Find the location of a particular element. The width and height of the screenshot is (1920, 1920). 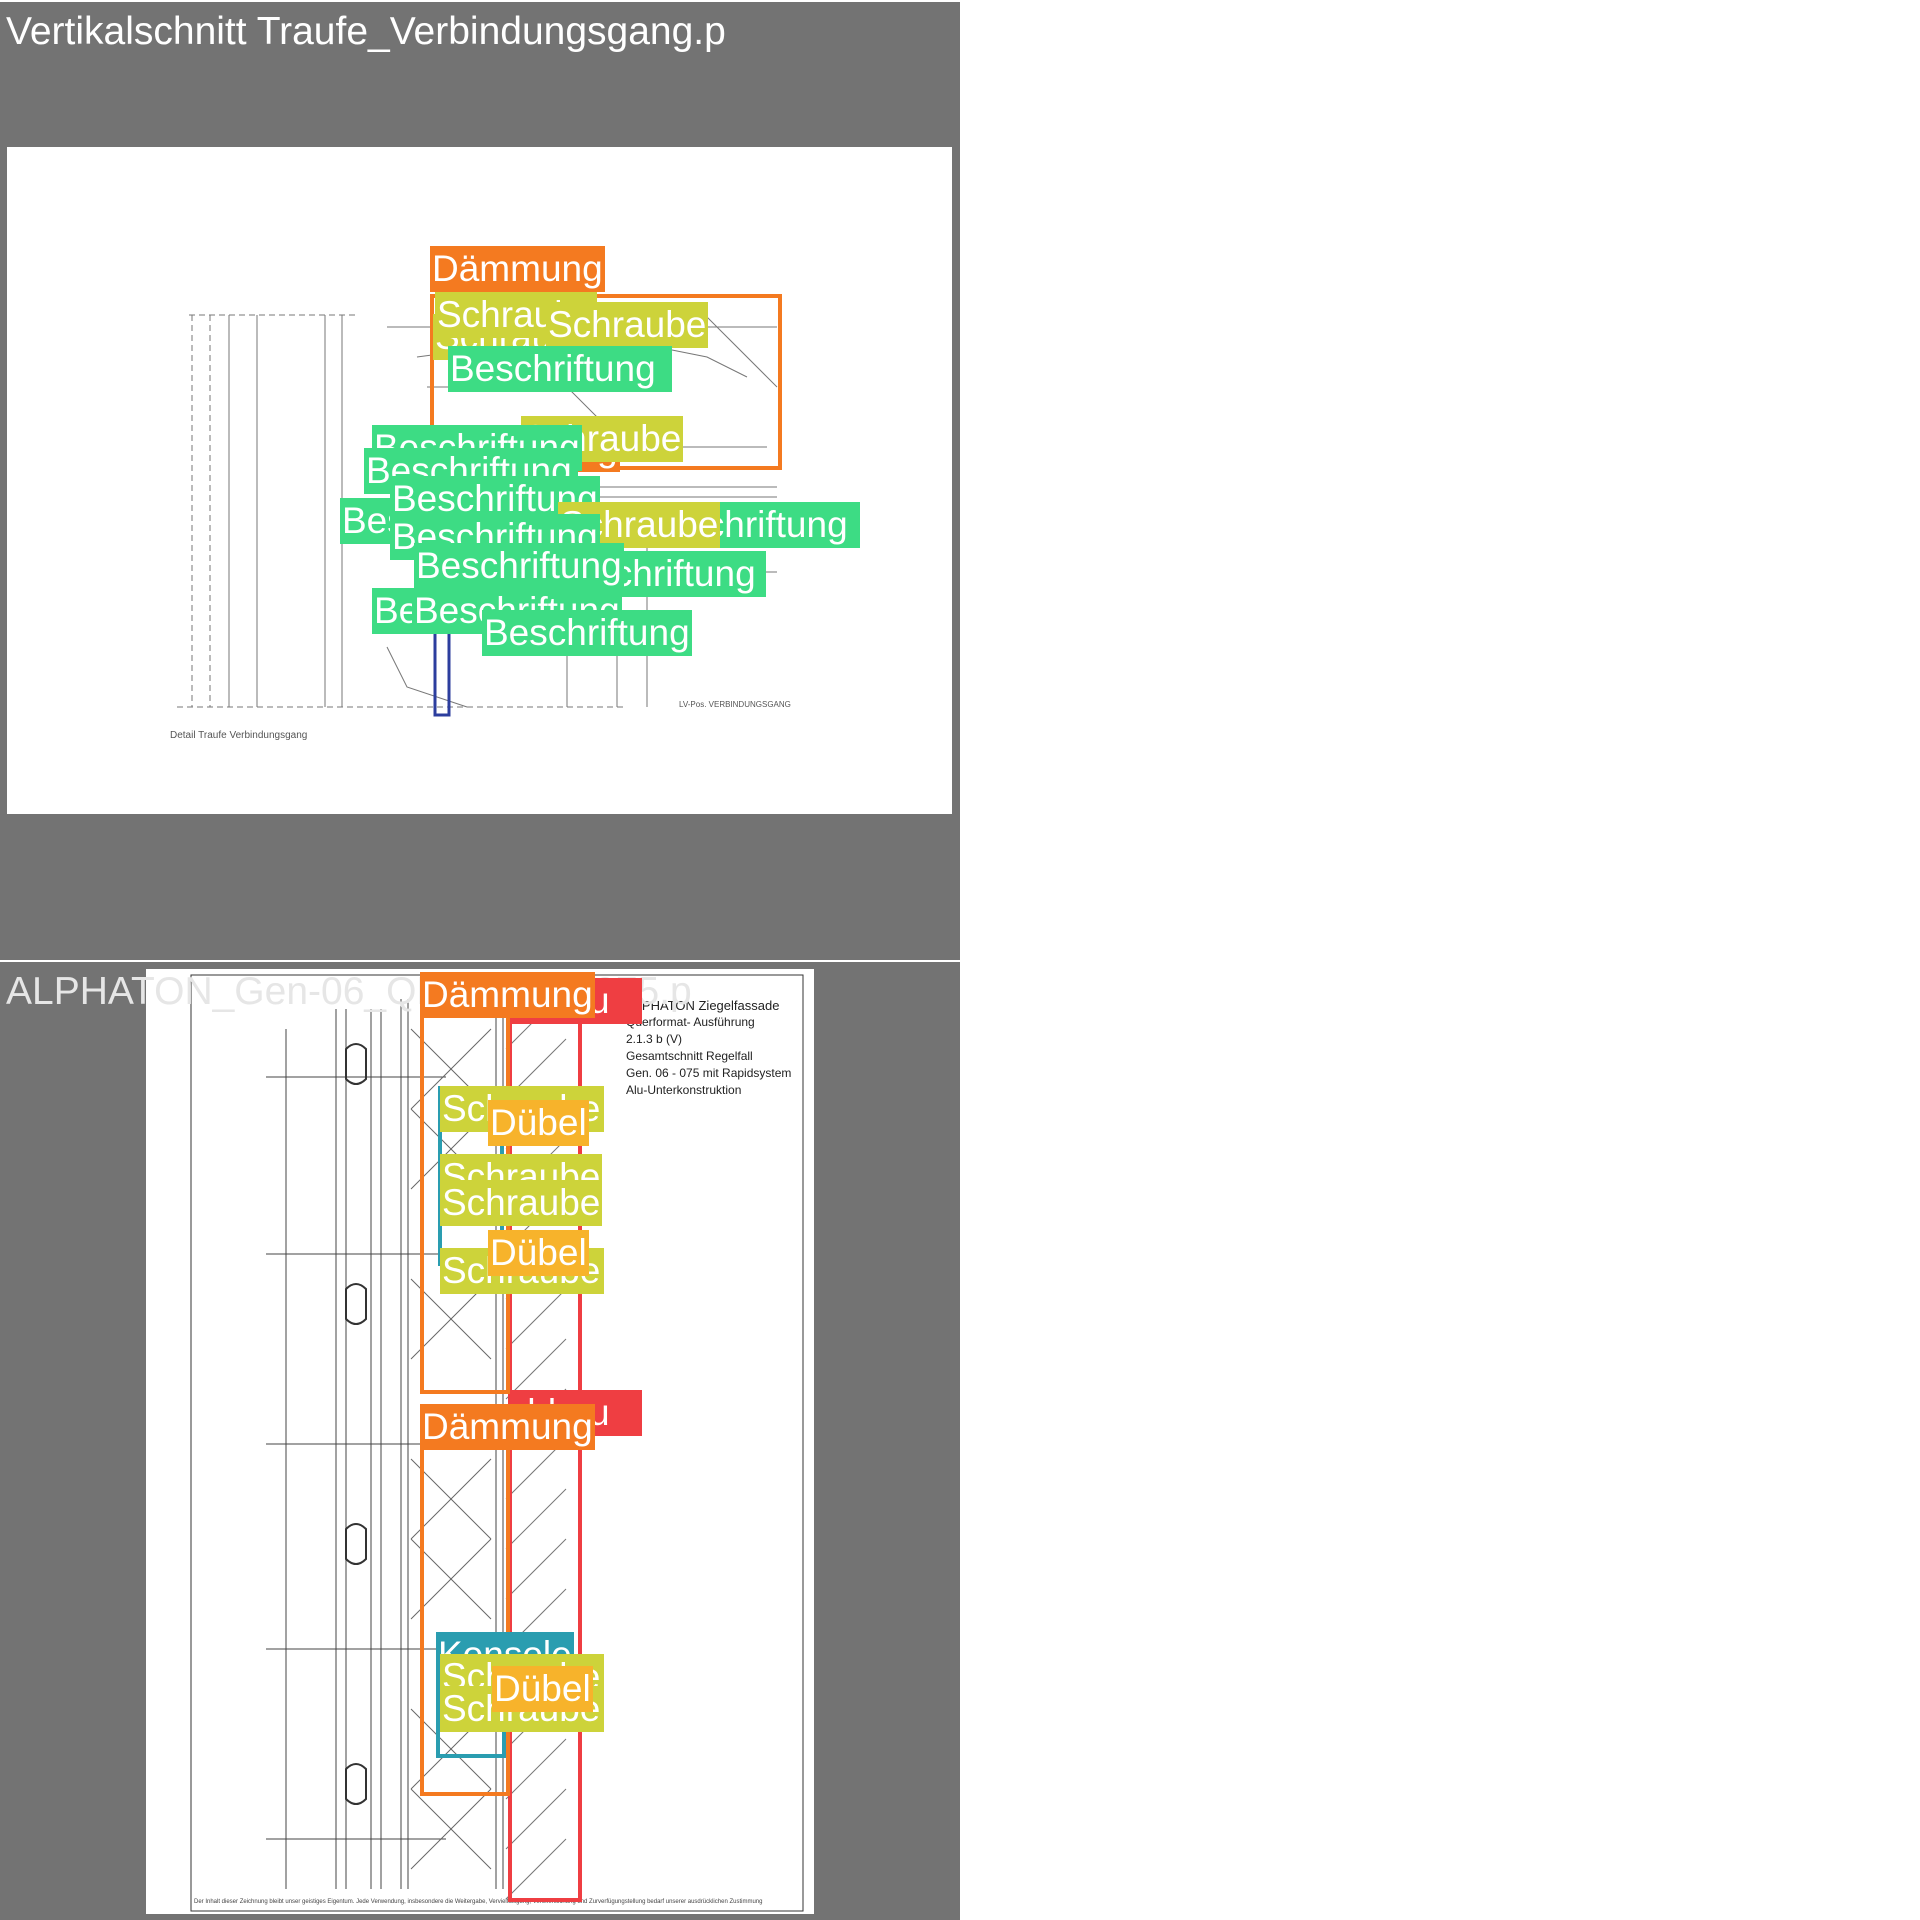

sheet-line: Gesamtschnitt Regelfall is located at coordinates (689, 1056).